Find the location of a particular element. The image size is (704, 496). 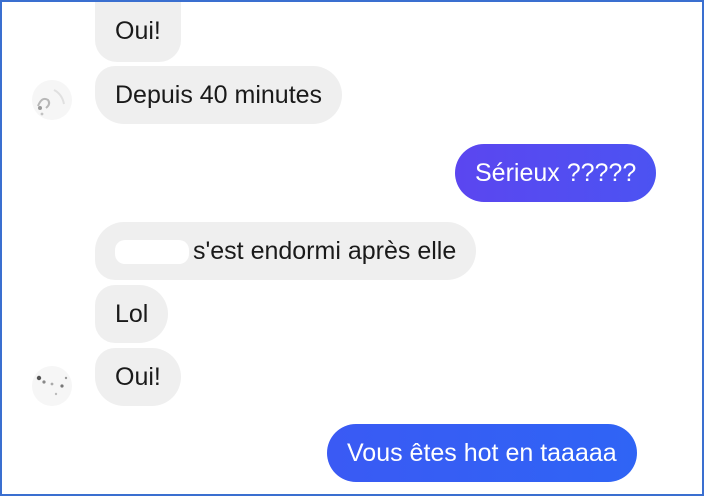

message-text: Vous êtes hot en taaaaa is located at coordinates (482, 453).